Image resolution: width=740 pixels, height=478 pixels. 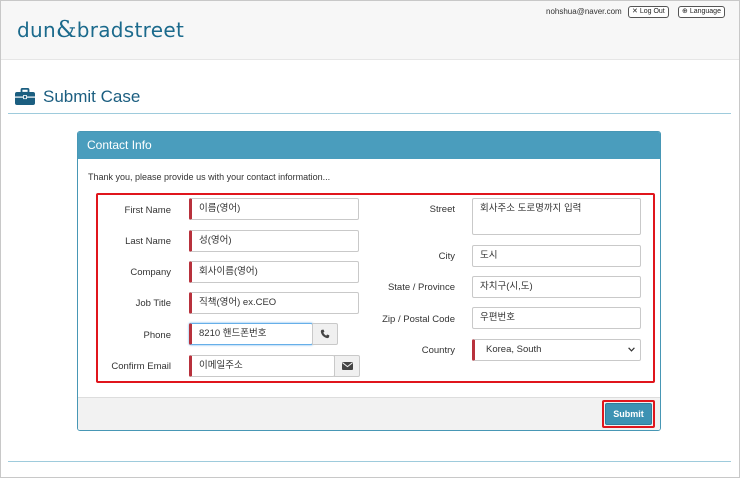 I want to click on envelope-icon, so click(x=347, y=366).